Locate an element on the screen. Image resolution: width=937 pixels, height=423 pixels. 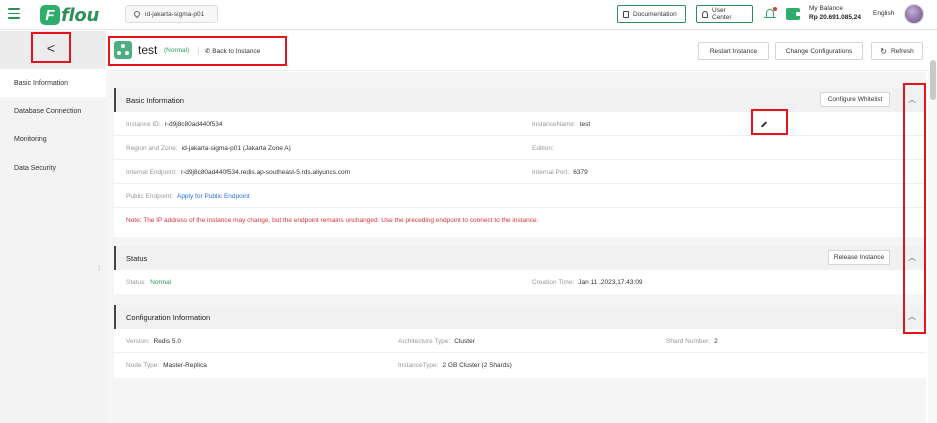
back-to-instance-link: ✆ Back to Instance is located at coordinates (229, 51).